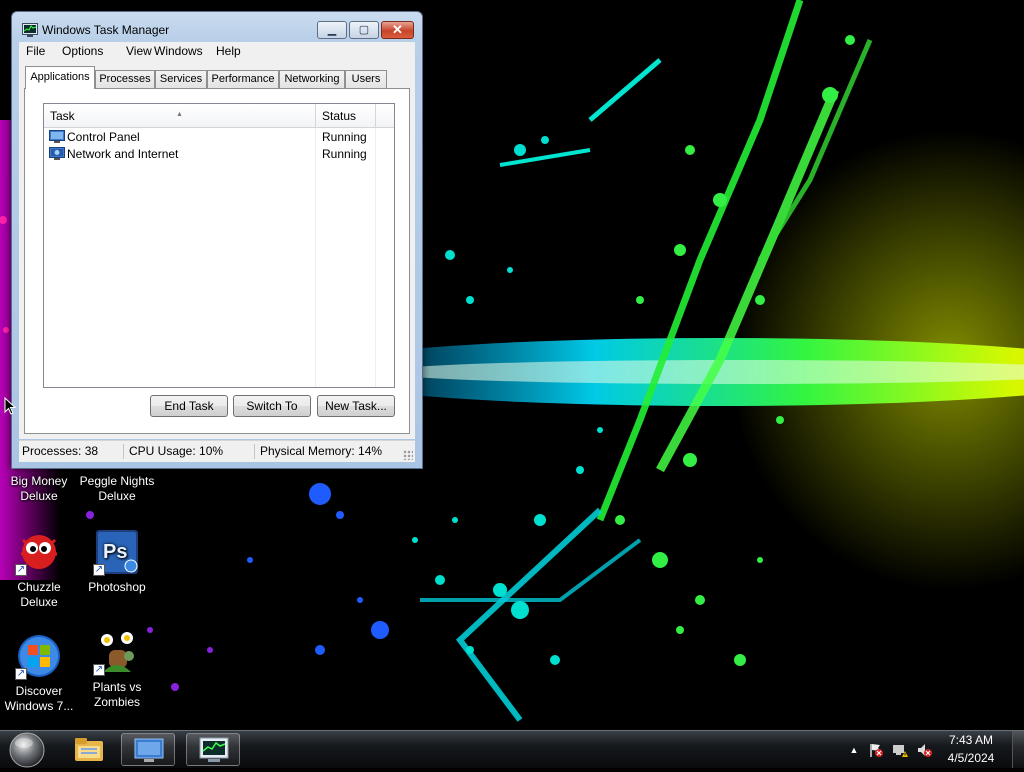 Image resolution: width=1024 pixels, height=772 pixels. Describe the element at coordinates (321, 451) in the screenshot. I see `status-physical-memory: Physical Memory: 14%` at that location.